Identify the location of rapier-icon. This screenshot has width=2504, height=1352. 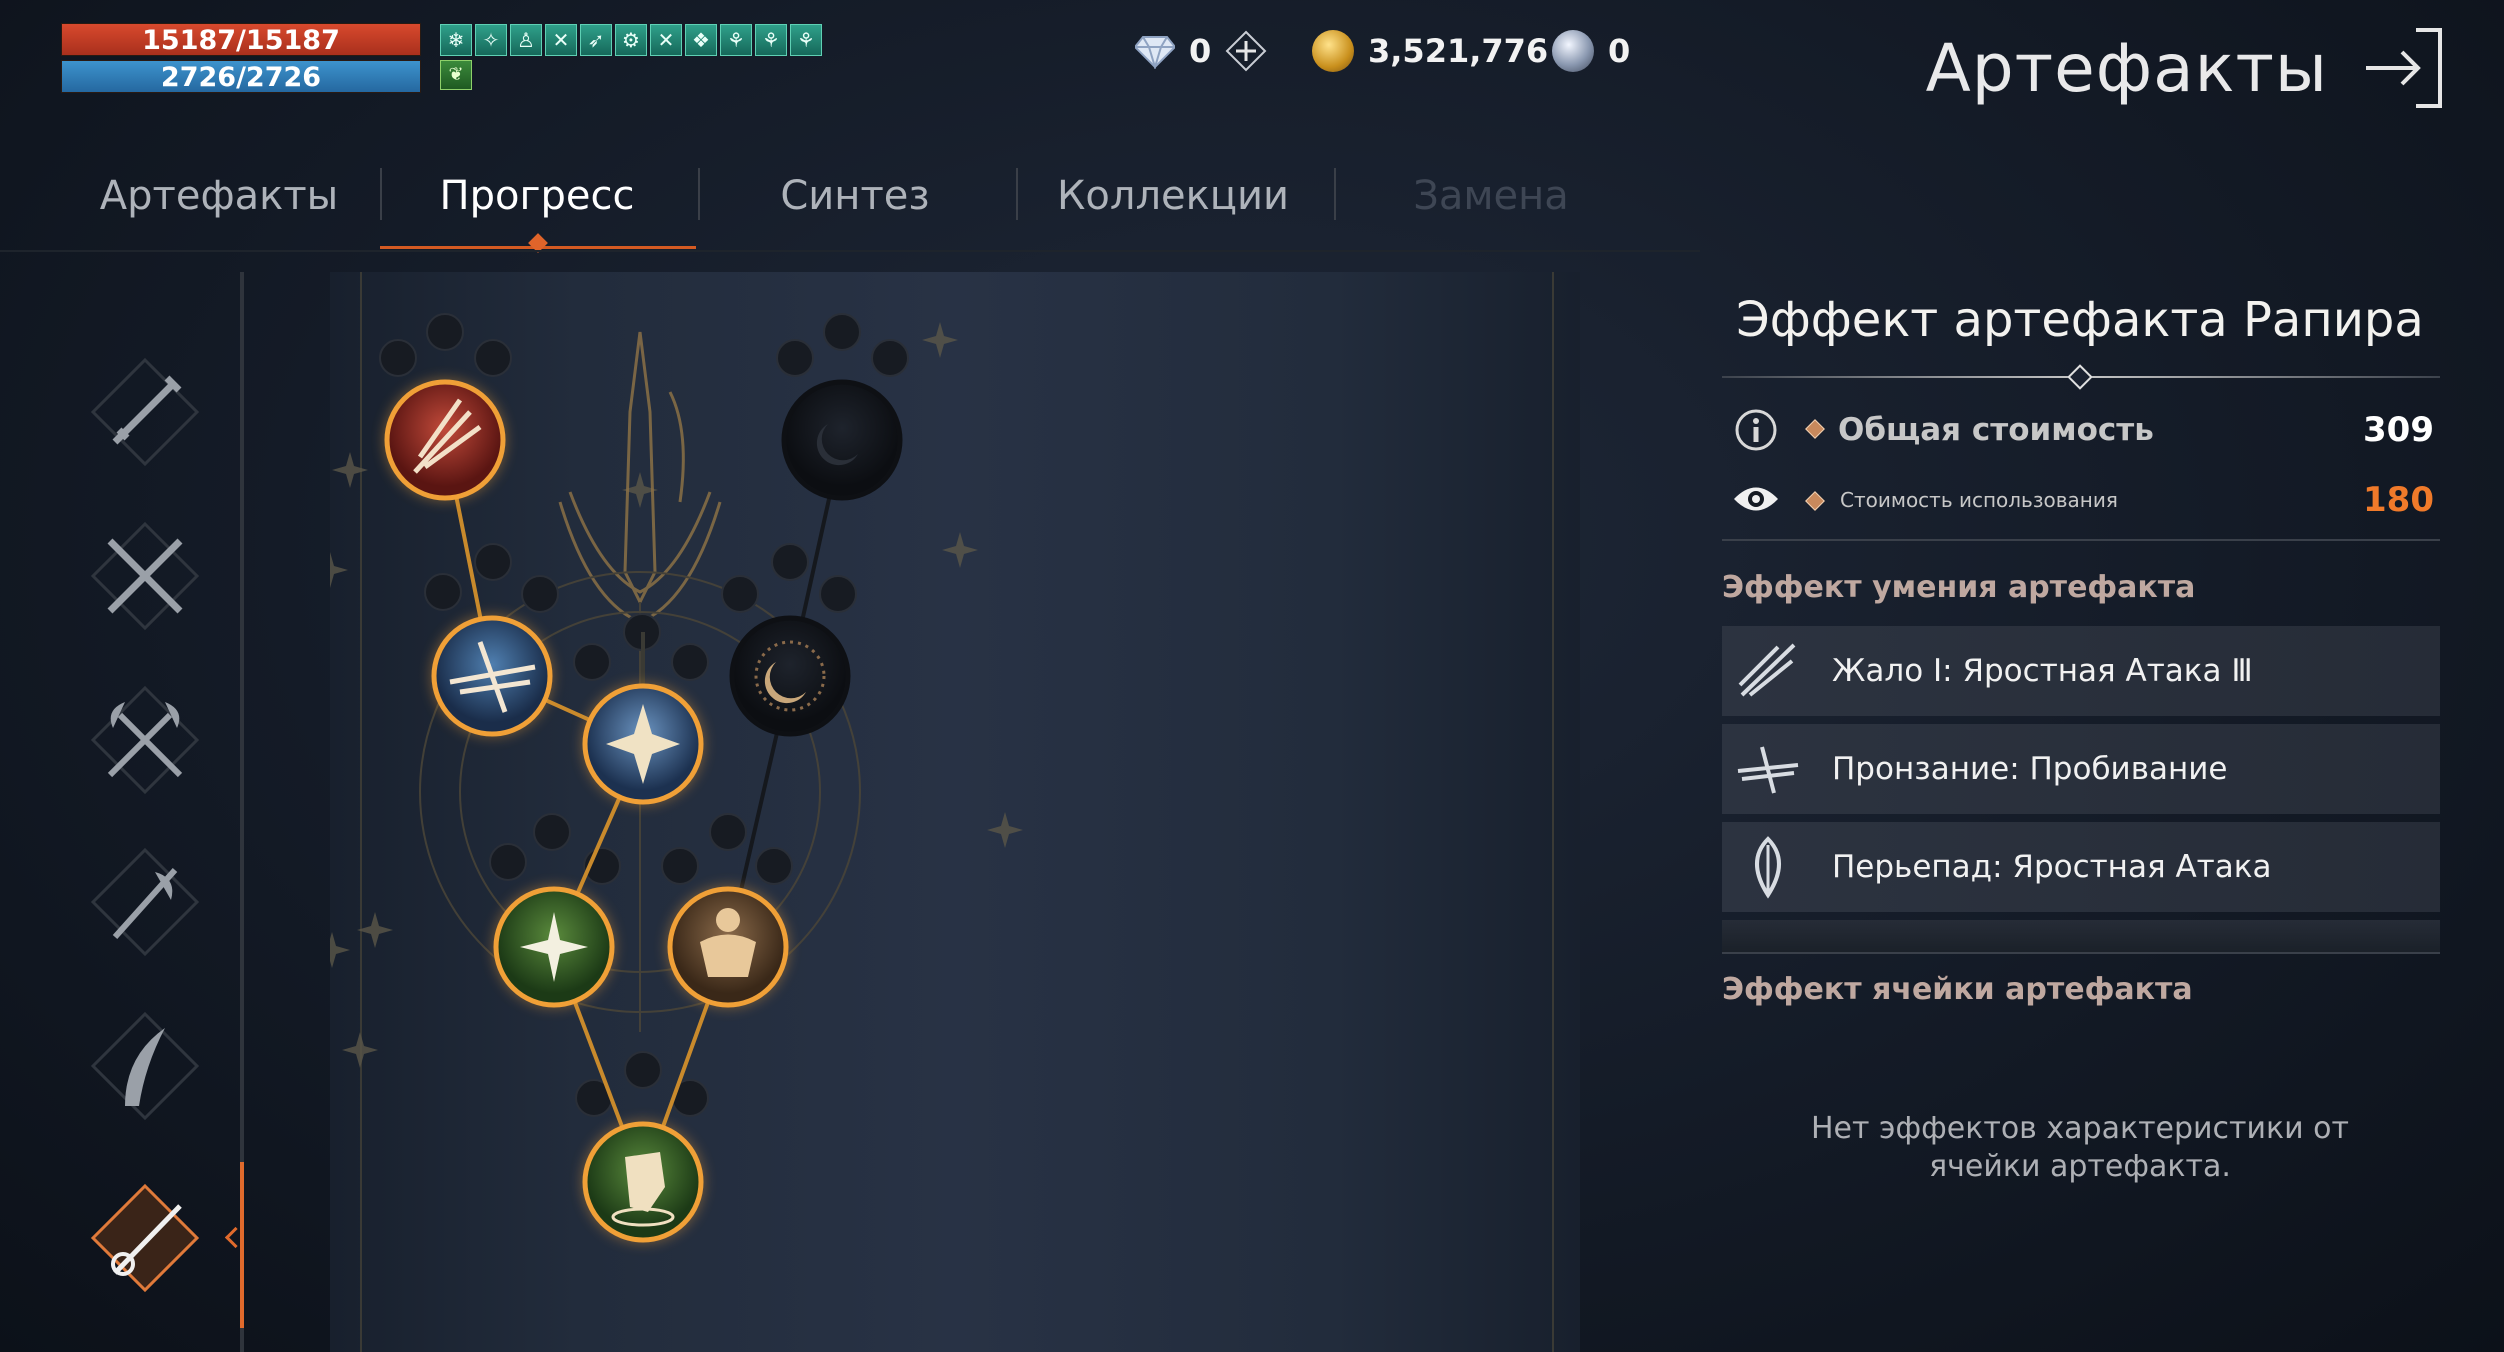
(145, 1238).